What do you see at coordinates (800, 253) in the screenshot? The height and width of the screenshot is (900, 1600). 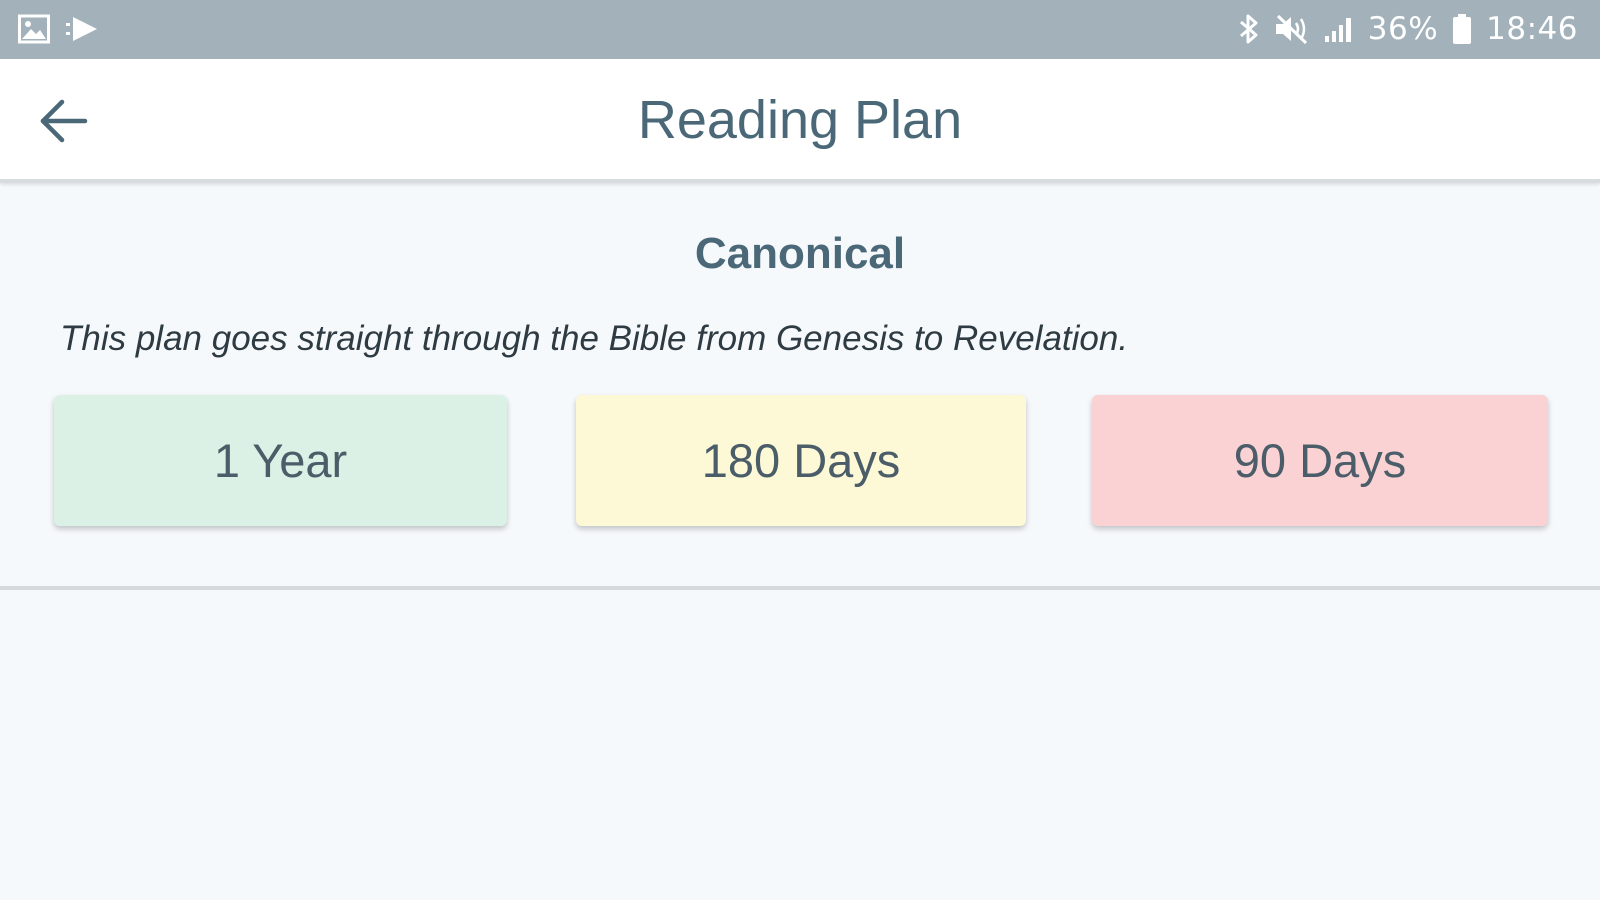 I see `plan-heading: Canonical` at bounding box center [800, 253].